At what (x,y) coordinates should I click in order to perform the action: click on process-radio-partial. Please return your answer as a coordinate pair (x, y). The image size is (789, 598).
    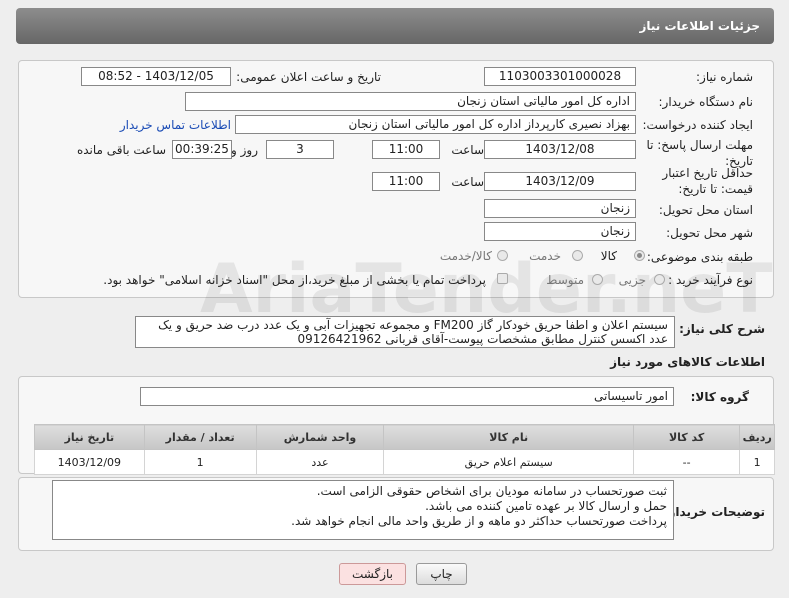
    Looking at the image, I should click on (659, 279).